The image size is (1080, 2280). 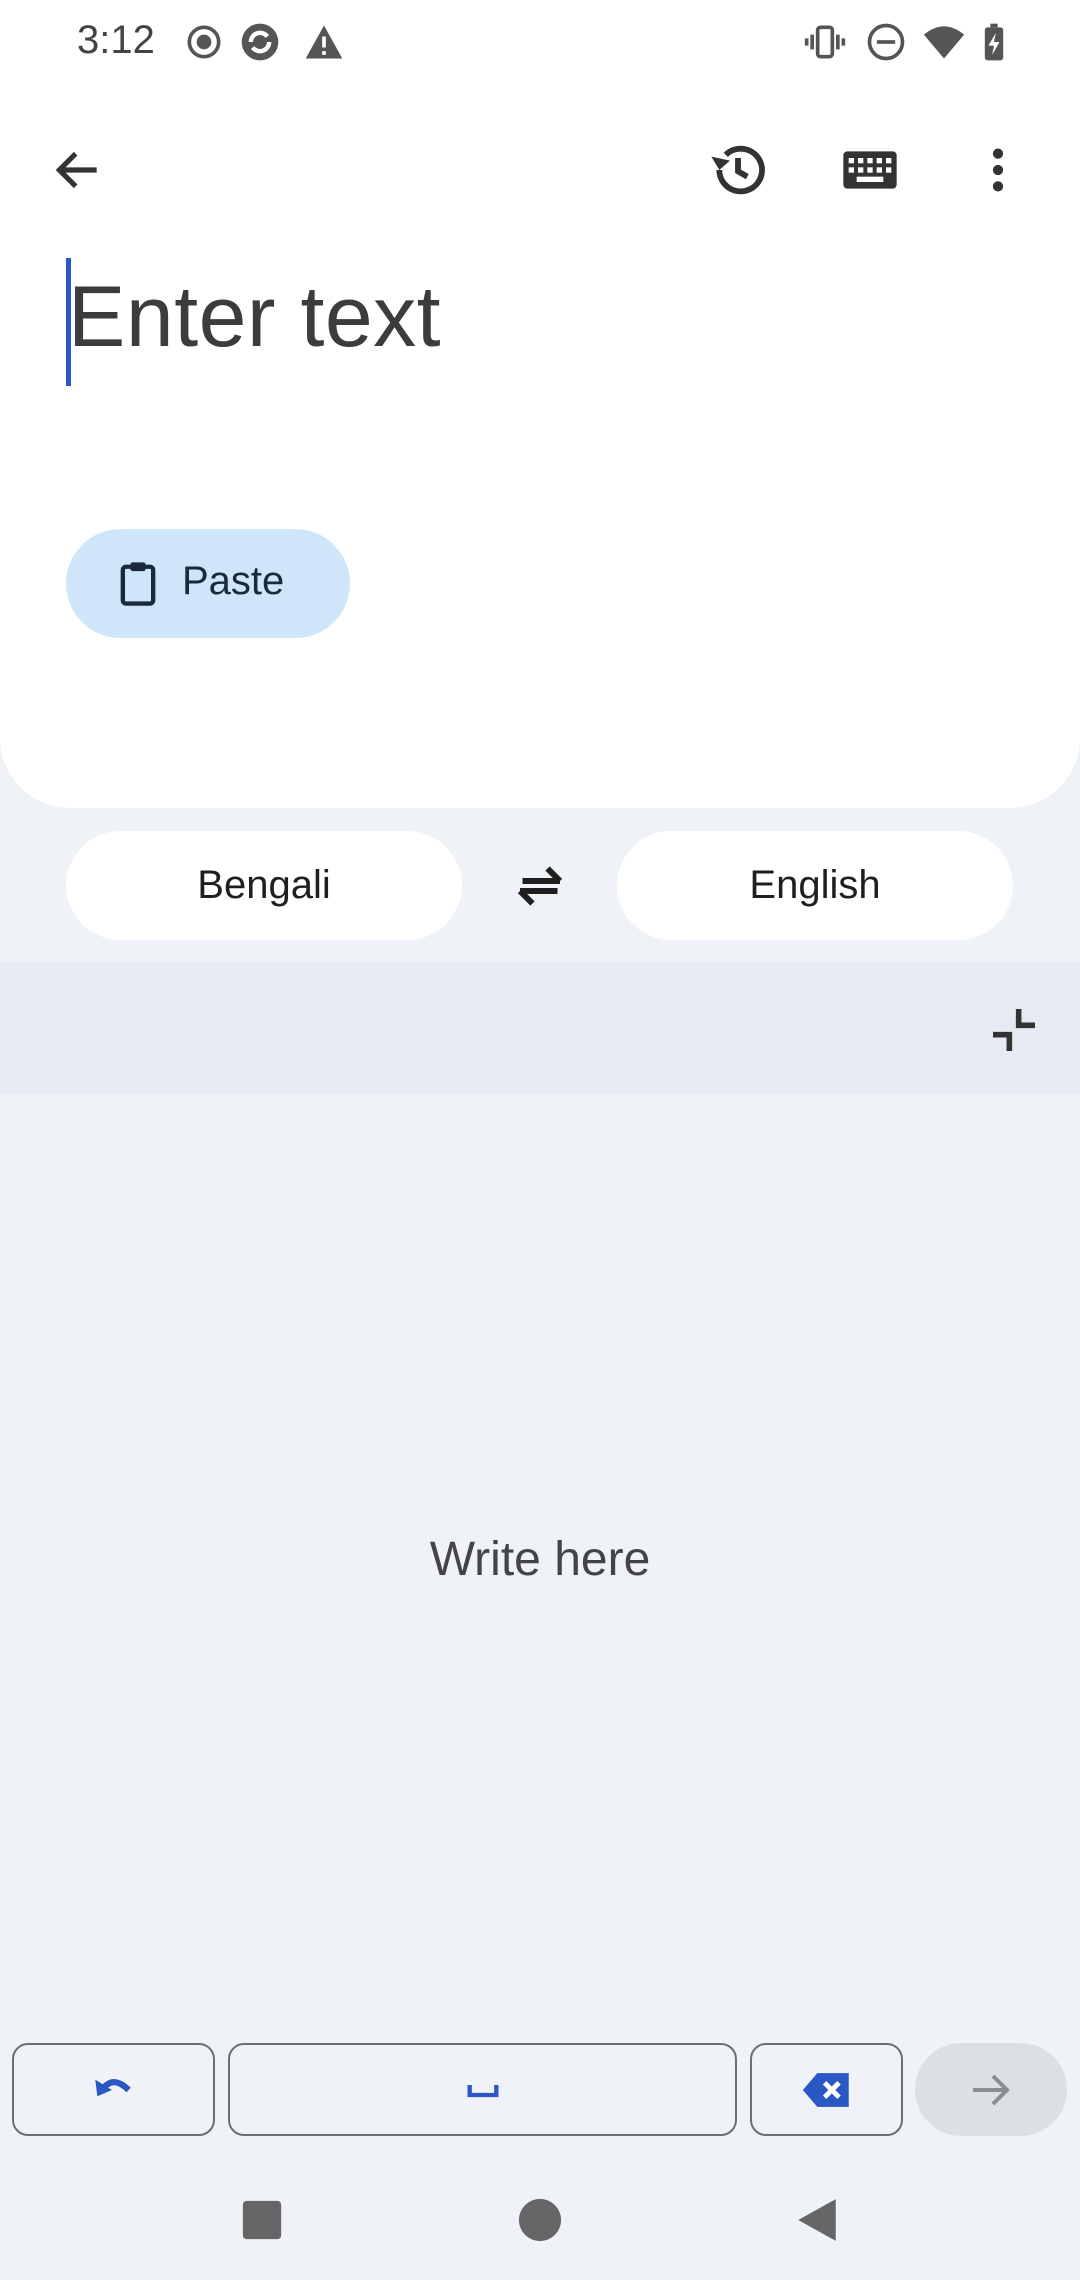 I want to click on history-button, so click(x=738, y=170).